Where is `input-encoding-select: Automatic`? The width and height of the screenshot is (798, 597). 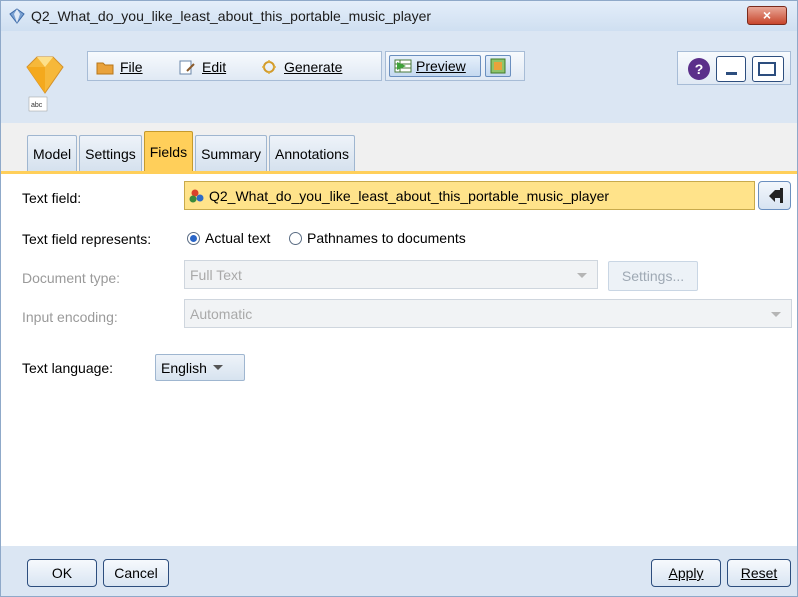
input-encoding-select: Automatic is located at coordinates (488, 313).